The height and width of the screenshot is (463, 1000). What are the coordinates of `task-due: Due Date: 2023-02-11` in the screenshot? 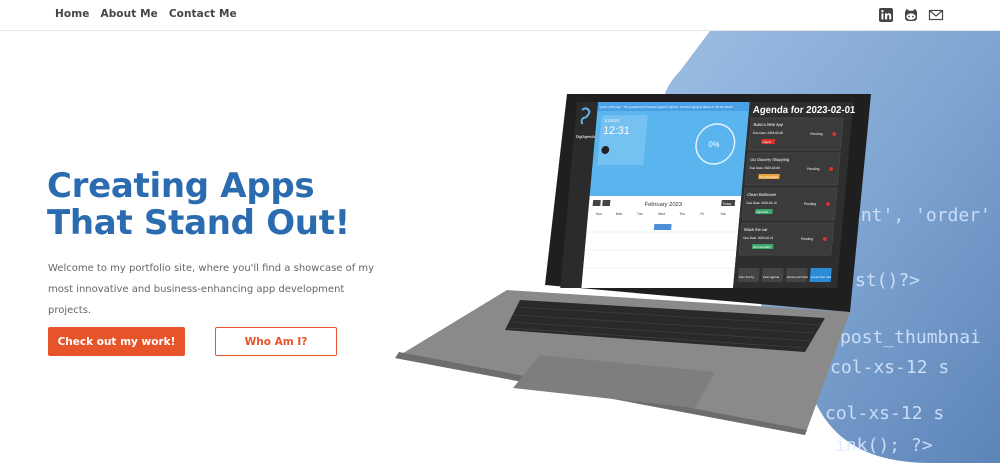 It's located at (758, 238).